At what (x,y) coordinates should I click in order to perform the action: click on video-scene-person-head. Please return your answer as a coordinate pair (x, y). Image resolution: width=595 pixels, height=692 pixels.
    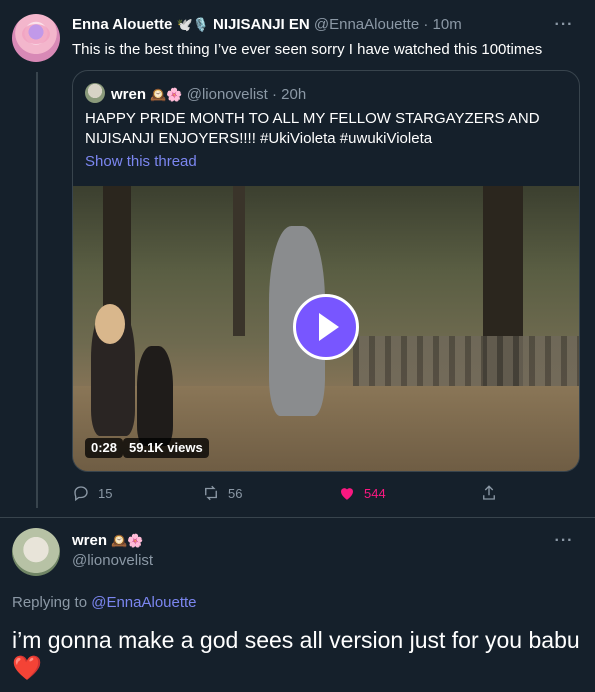
    Looking at the image, I should click on (110, 324).